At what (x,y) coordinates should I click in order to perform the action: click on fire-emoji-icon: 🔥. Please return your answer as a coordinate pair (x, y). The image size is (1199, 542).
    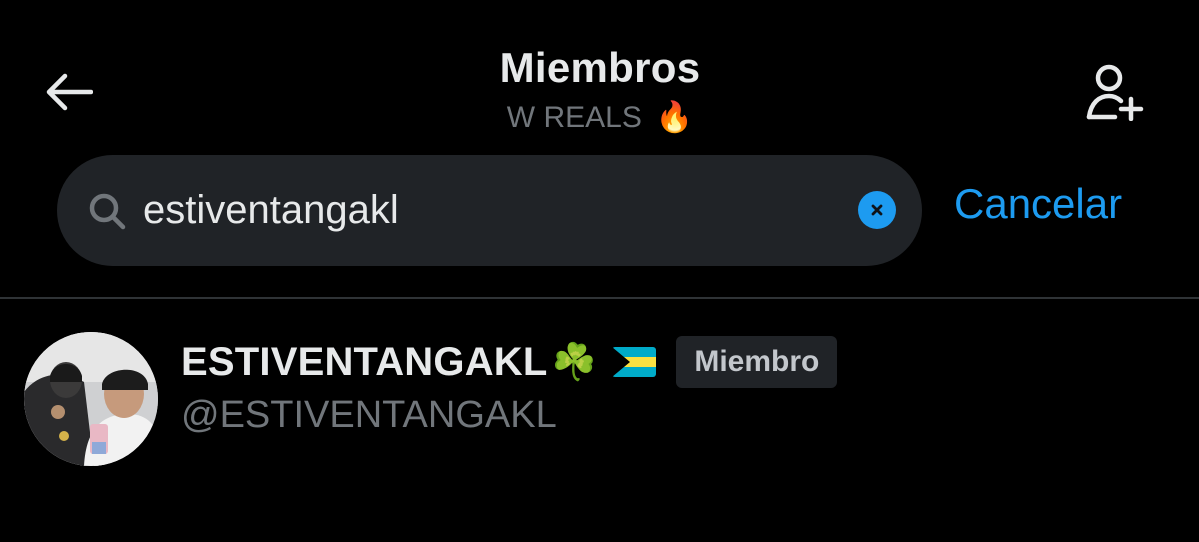
    Looking at the image, I should click on (674, 117).